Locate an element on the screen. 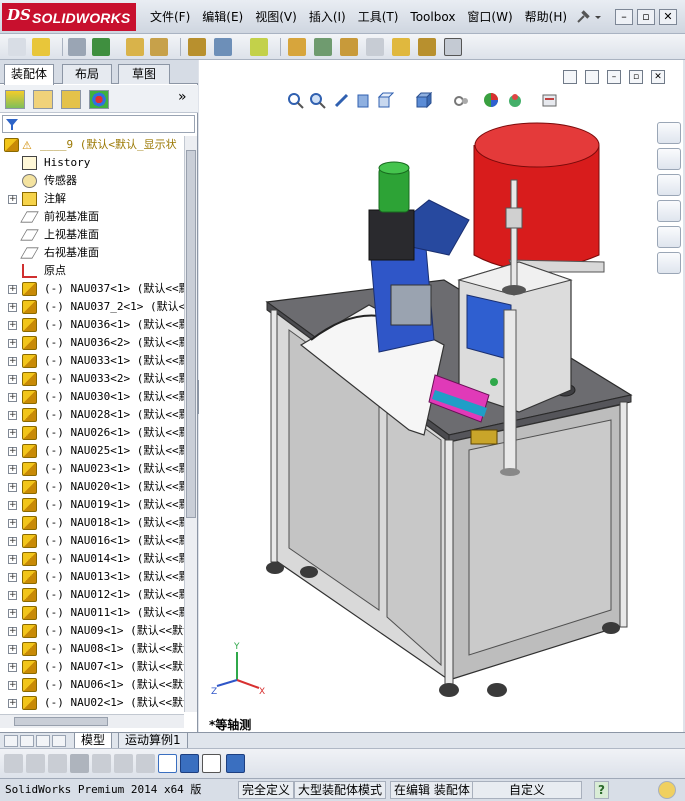 The height and width of the screenshot is (801, 685). maximize-button: ▫ is located at coordinates (646, 17).